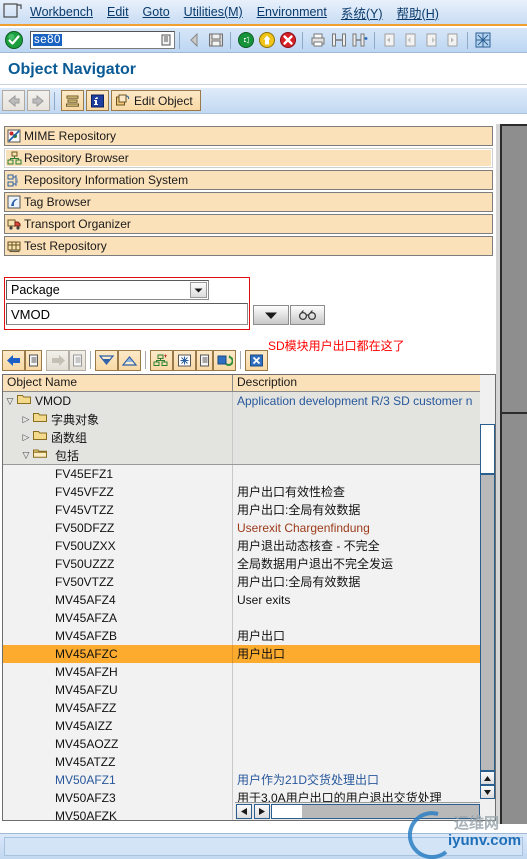 Image resolution: width=527 pixels, height=859 pixels. Describe the element at coordinates (107, 290) in the screenshot. I see `object-type-select: Package` at that location.